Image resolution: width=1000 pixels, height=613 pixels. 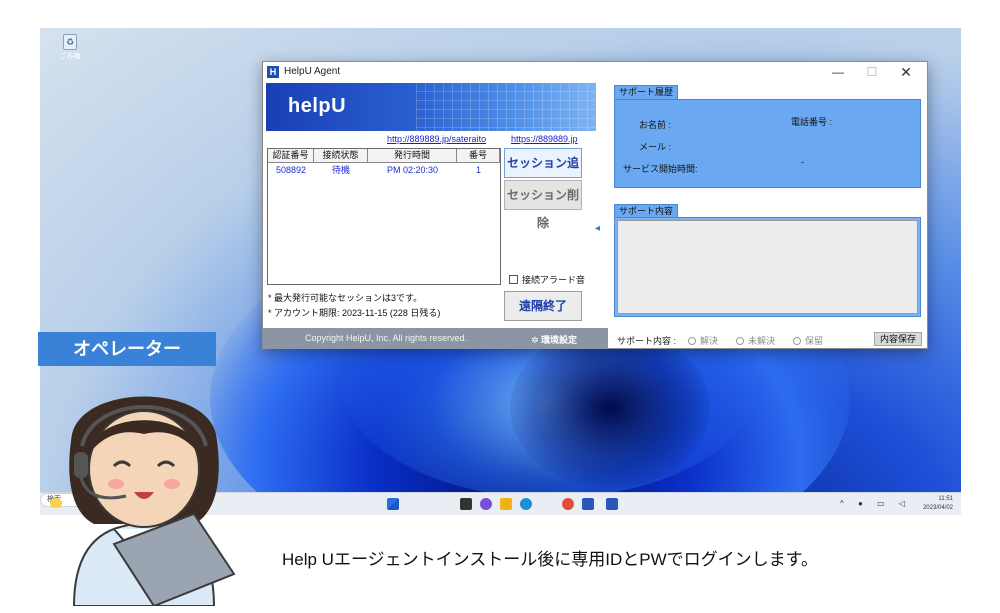 I want to click on maximize-button: ☐, so click(x=872, y=72).